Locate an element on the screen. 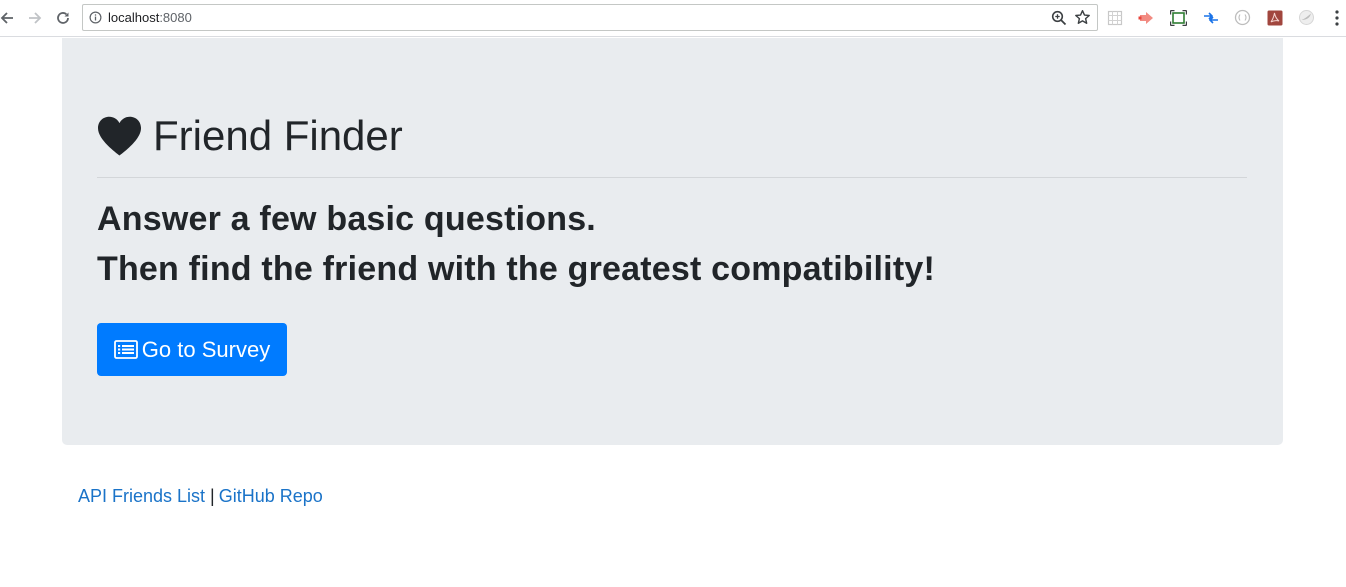  title-row: Friend Finder is located at coordinates (250, 136).